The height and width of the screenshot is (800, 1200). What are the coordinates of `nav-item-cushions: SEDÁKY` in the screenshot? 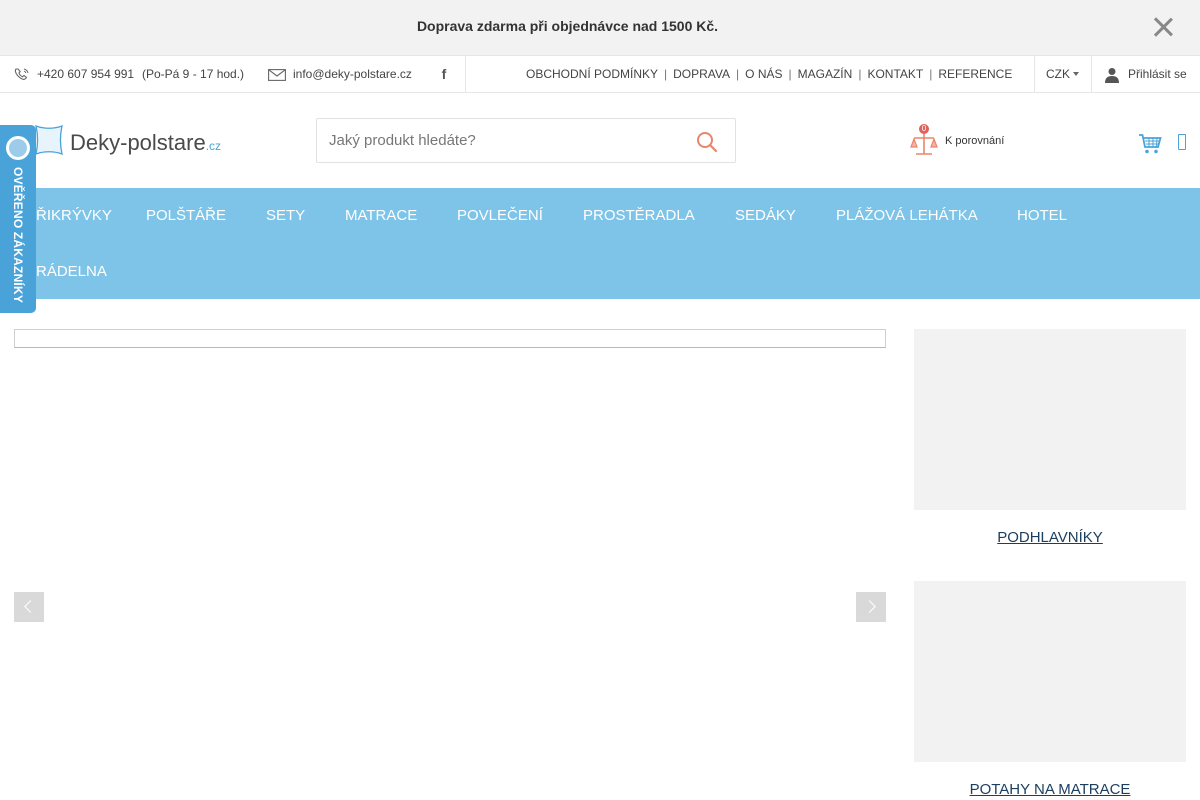 It's located at (765, 216).